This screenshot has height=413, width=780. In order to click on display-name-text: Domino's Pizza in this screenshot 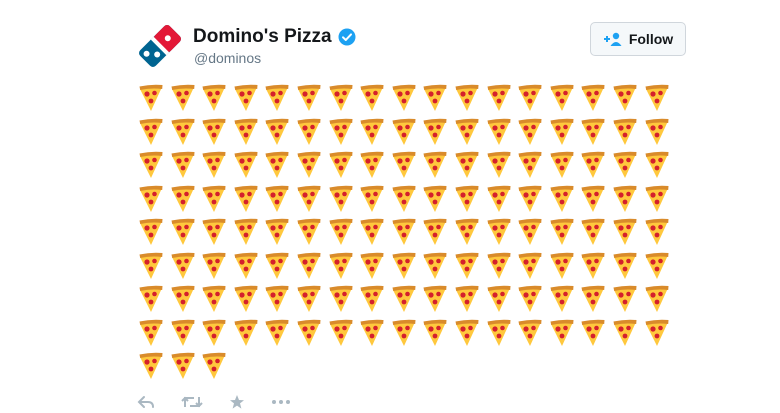, I will do `click(262, 37)`.